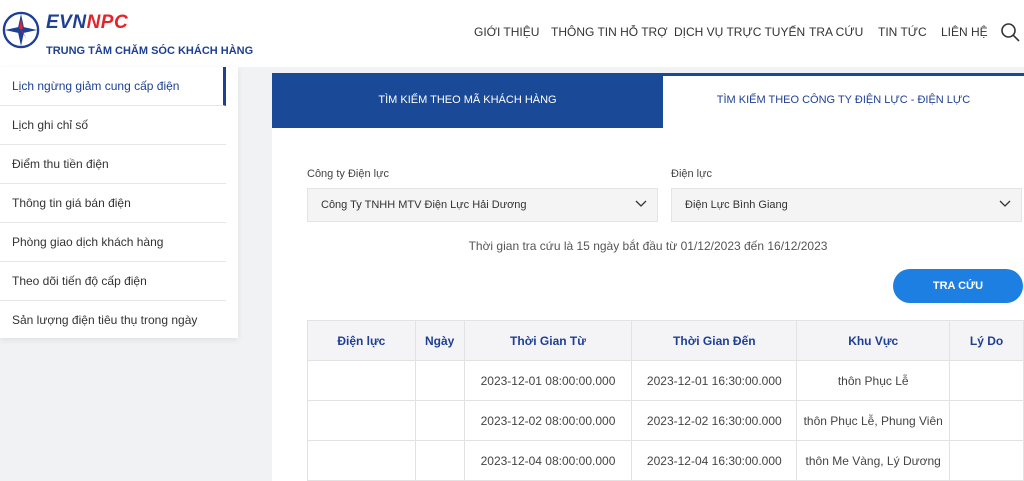 Image resolution: width=1024 pixels, height=481 pixels. What do you see at coordinates (424, 205) in the screenshot?
I see `company-select-value: Công Ty TNHH MTV Điện Lực Hải Dương` at bounding box center [424, 205].